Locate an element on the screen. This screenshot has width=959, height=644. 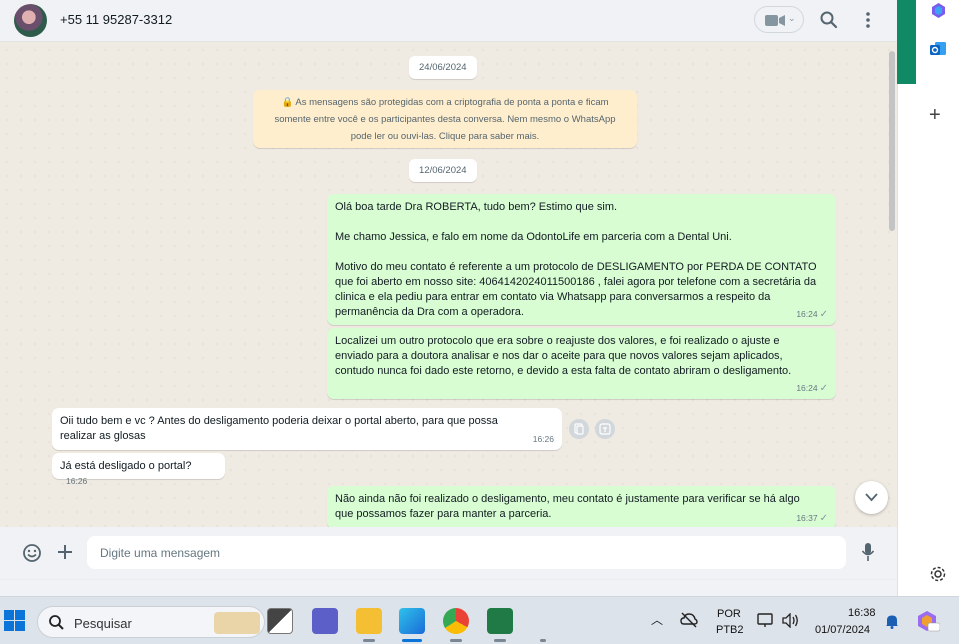
briefcase-icon is located at coordinates (237, 623).